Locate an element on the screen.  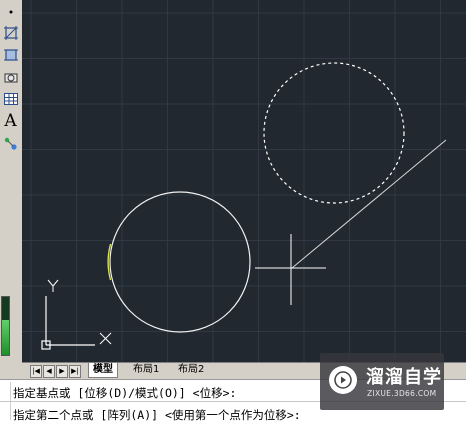
next-tab-button: ▶ is located at coordinates (62, 371).